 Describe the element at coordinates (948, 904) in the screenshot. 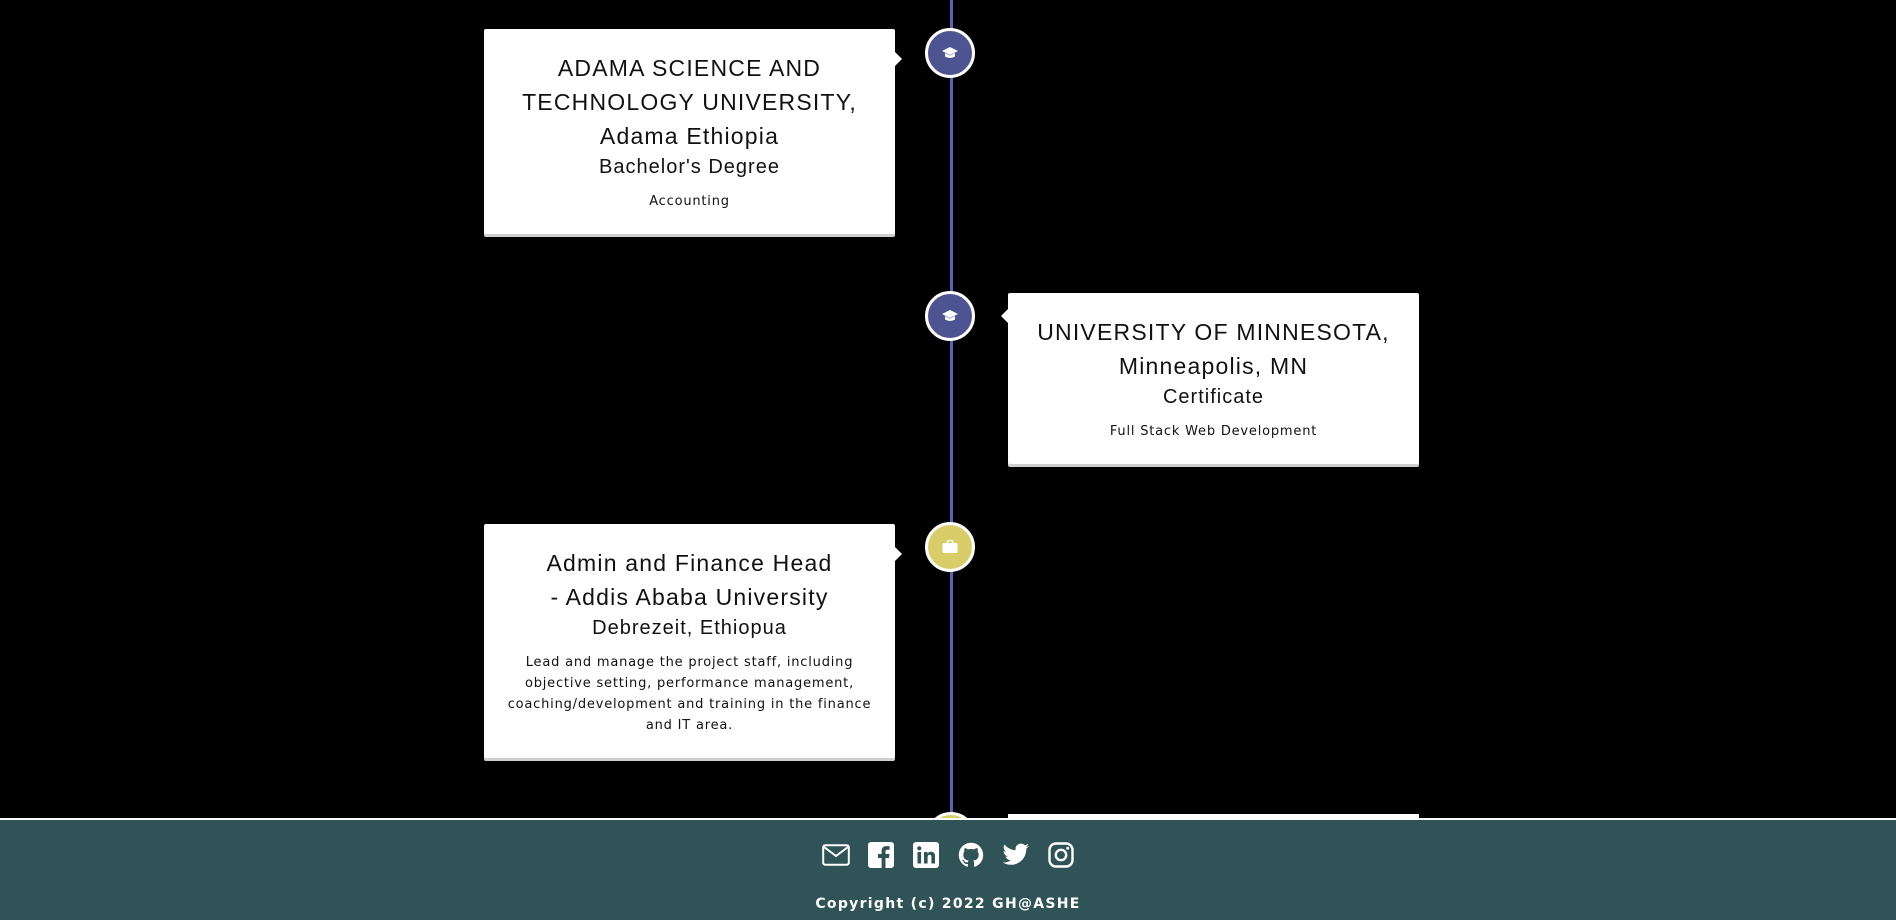

I see `copyright-text: Copyright (c) 2022 GH@ASHE` at that location.